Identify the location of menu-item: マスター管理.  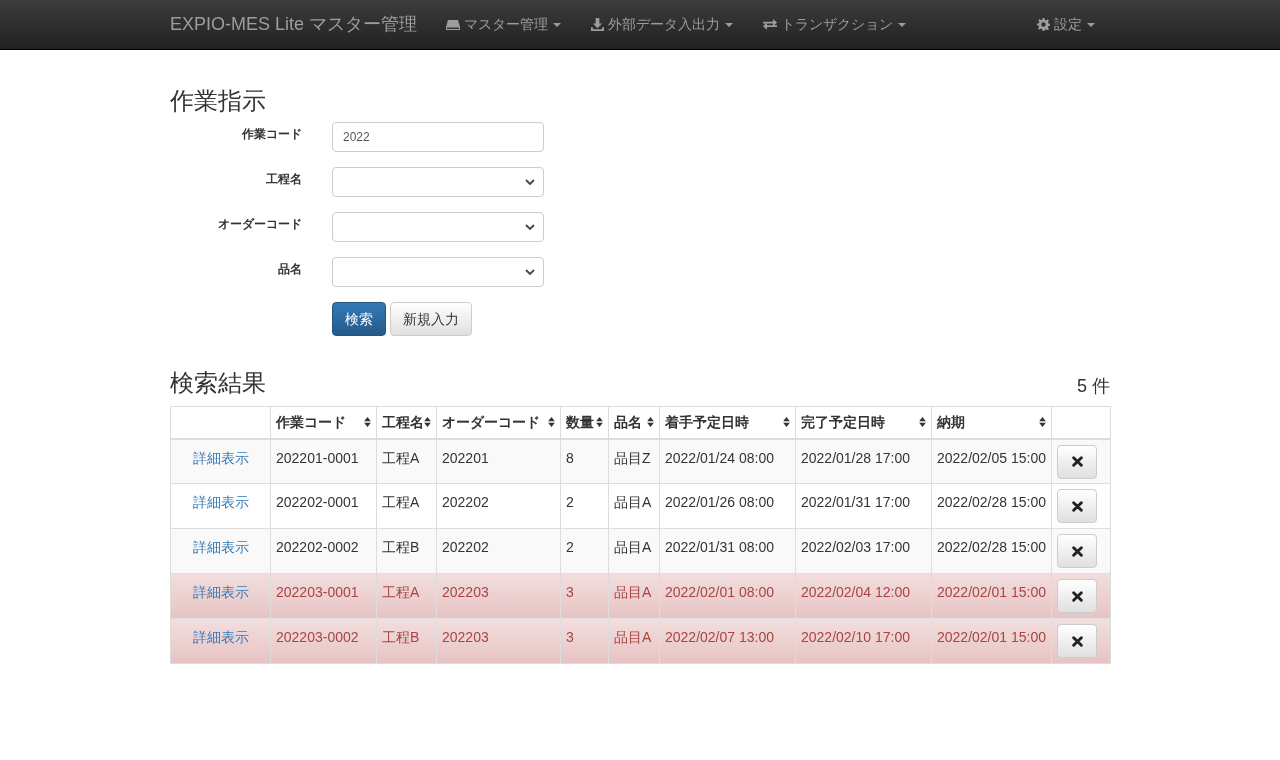
(504, 25).